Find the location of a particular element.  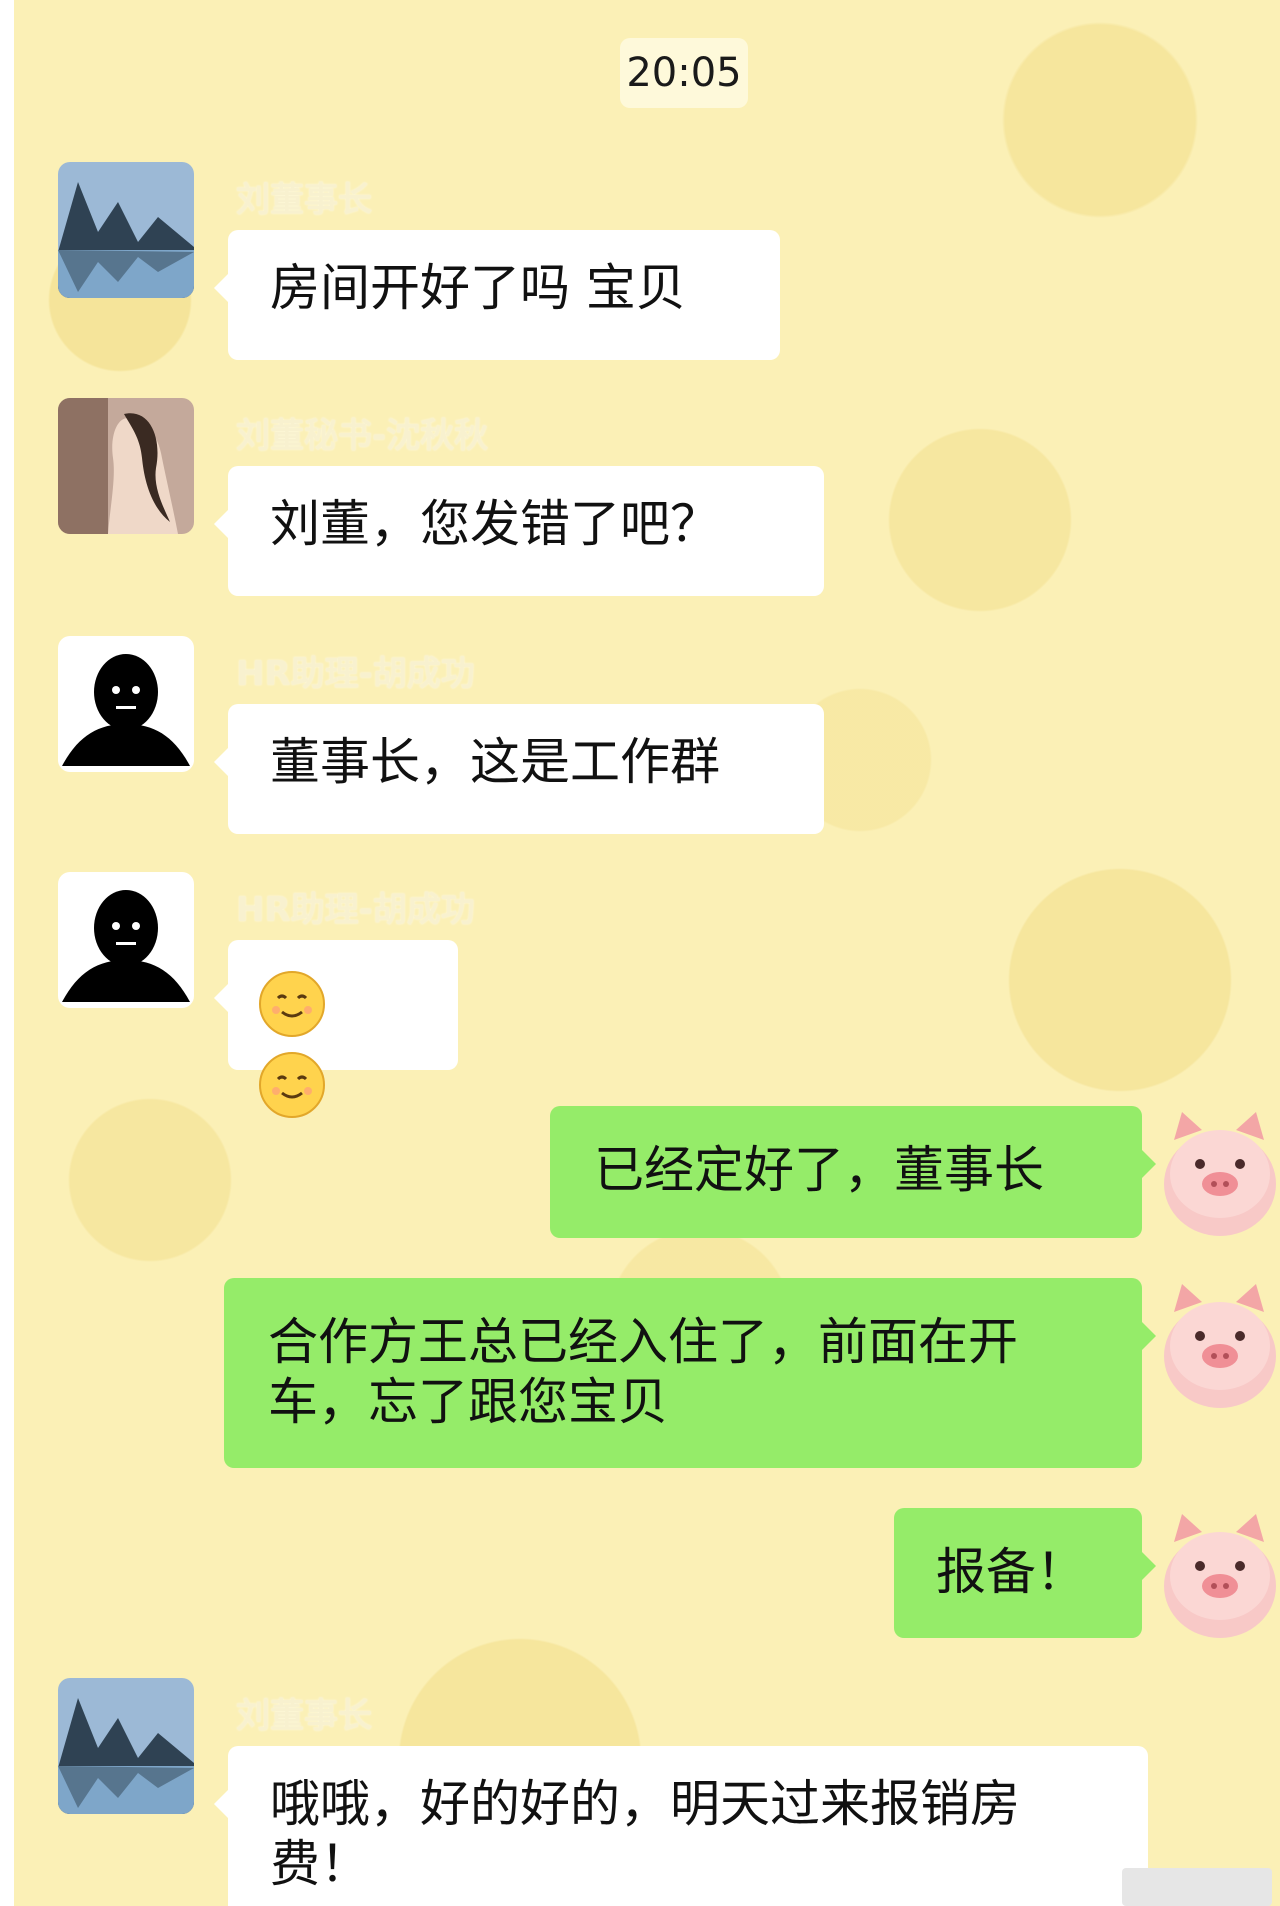

message-bubble is located at coordinates (336, 1029).